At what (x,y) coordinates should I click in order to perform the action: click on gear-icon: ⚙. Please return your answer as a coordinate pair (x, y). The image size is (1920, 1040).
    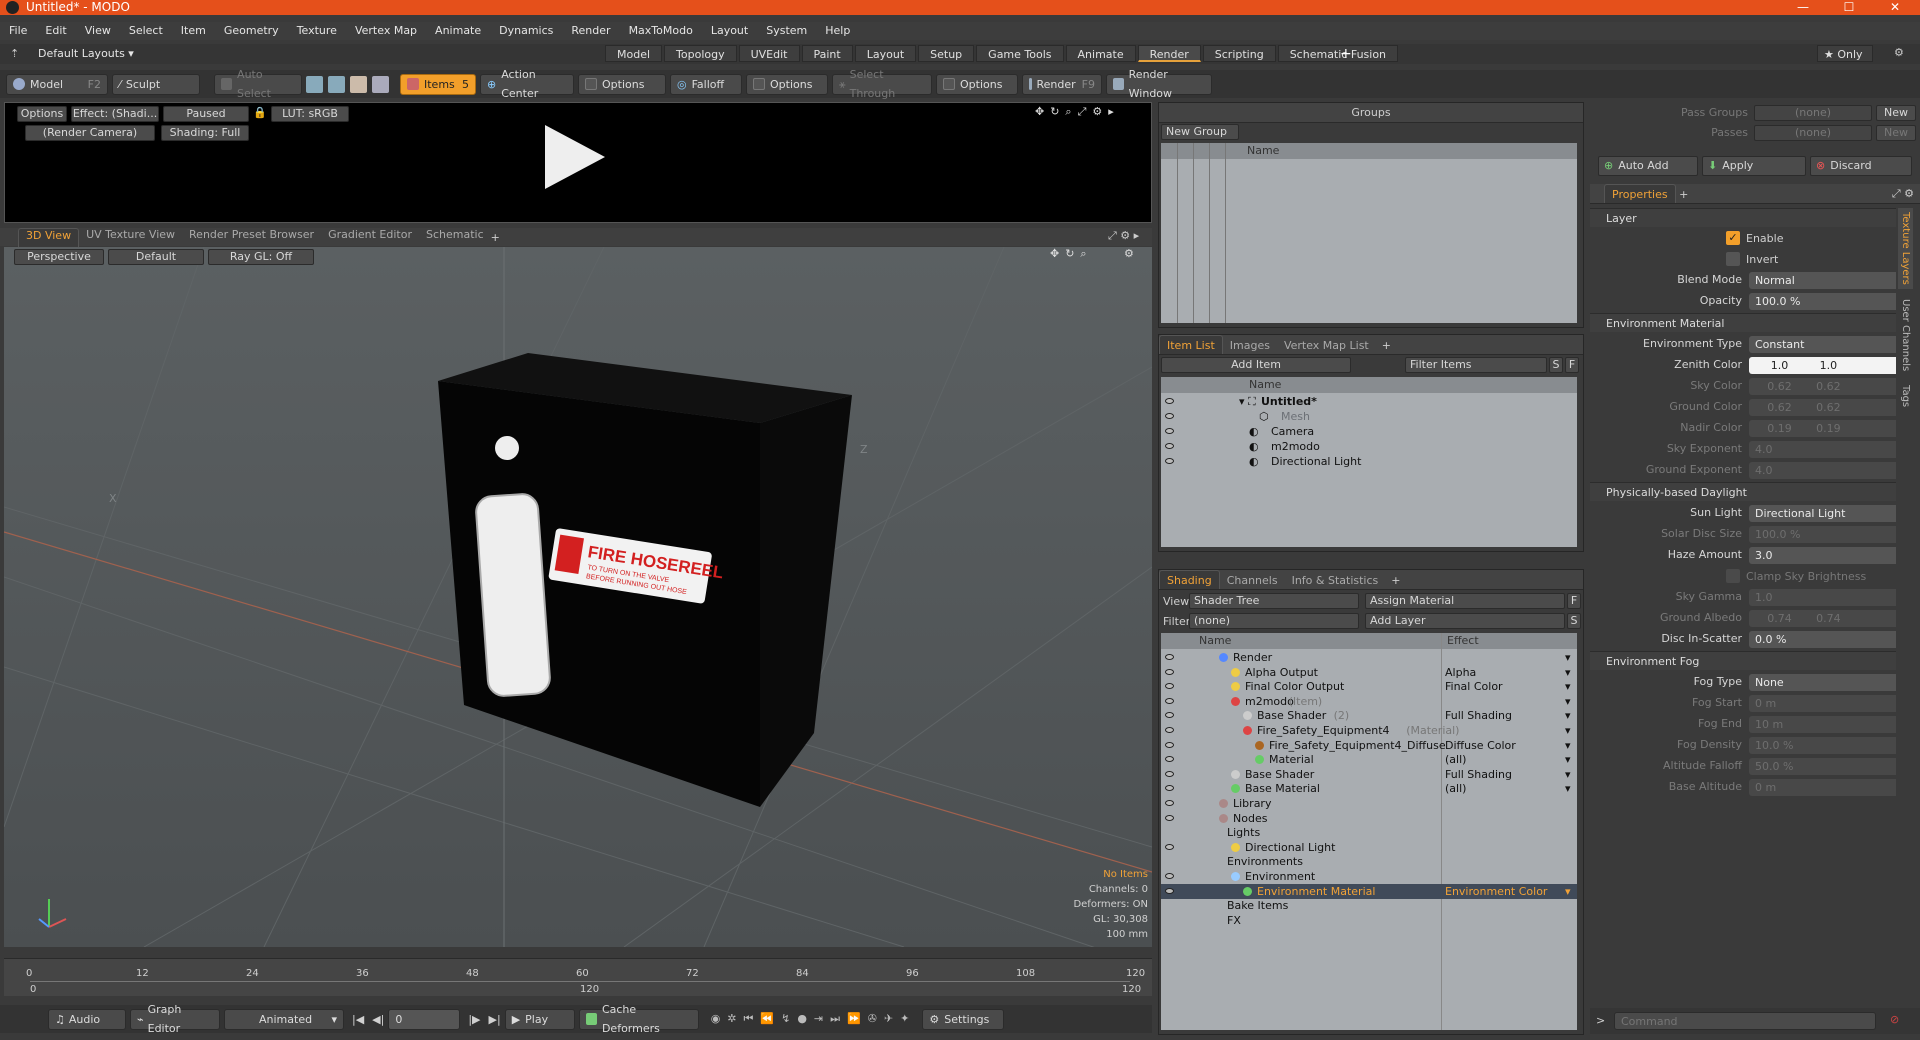
    Looking at the image, I should click on (1899, 52).